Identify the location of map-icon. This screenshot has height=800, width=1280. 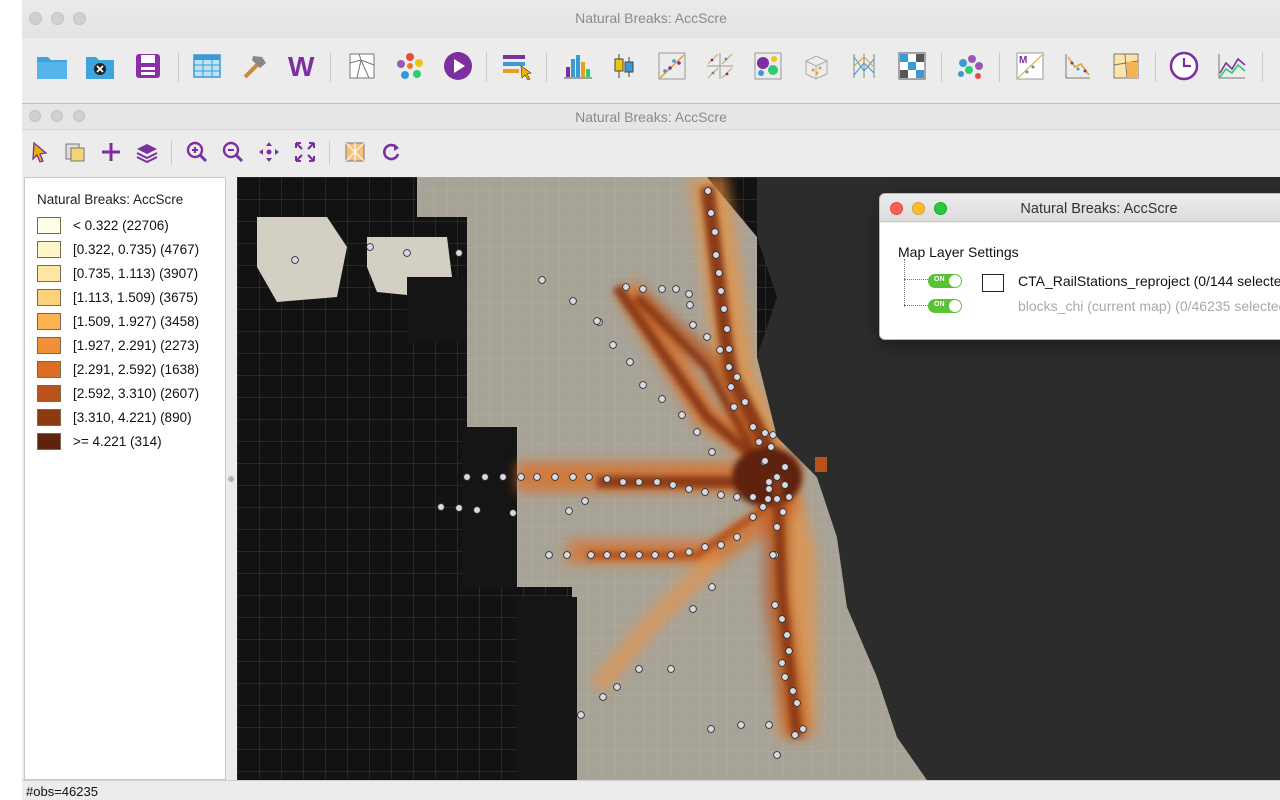
(362, 66).